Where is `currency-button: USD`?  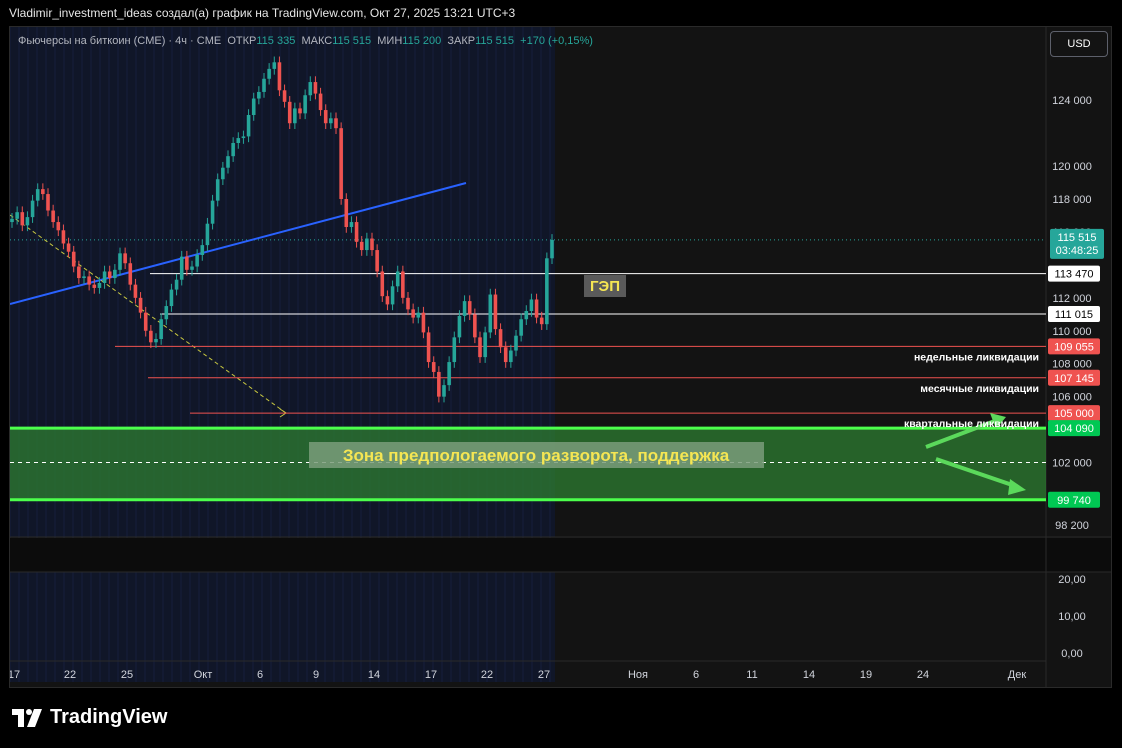
currency-button: USD is located at coordinates (1079, 44).